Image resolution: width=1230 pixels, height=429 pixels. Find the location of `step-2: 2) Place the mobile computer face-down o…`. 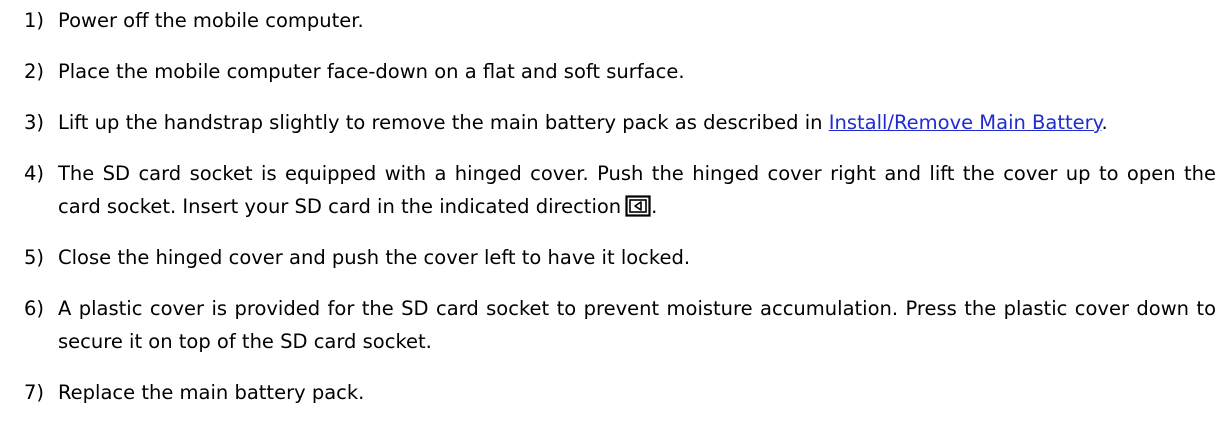

step-2: 2) Place the mobile computer face-down o… is located at coordinates (620, 71).